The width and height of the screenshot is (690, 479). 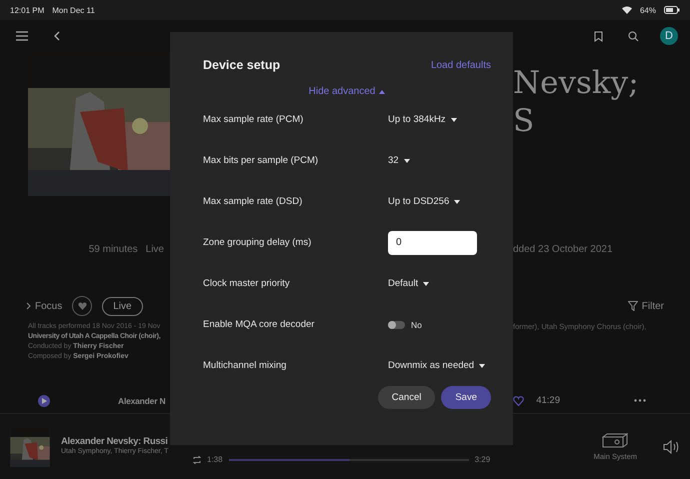 I want to click on setting-label: Zone grouping delay (ms), so click(x=257, y=242).